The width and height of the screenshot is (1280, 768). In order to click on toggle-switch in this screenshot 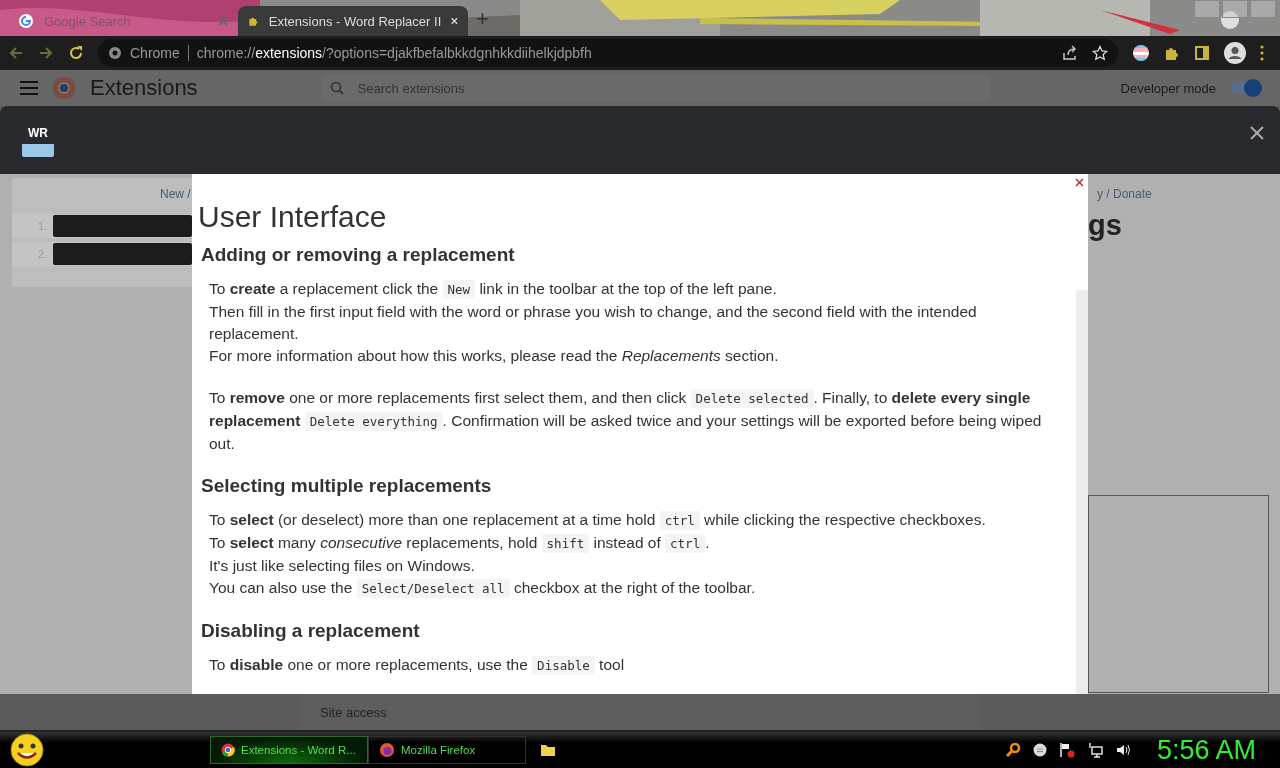, I will do `click(1245, 88)`.